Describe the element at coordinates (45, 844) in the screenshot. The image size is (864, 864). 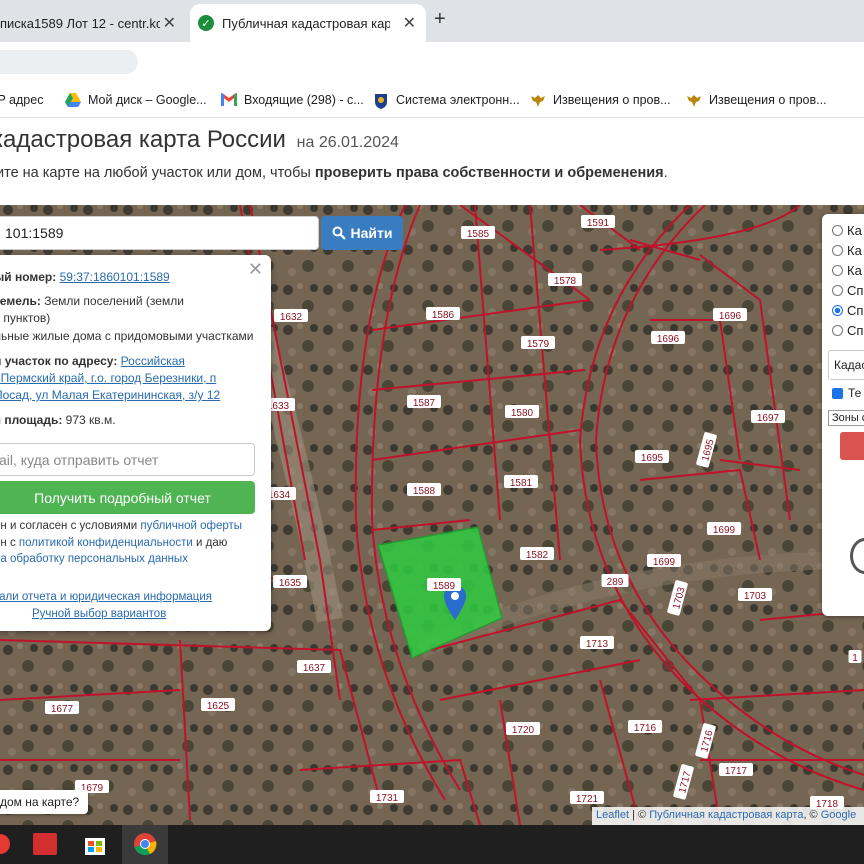
I see `app-red-icon` at that location.